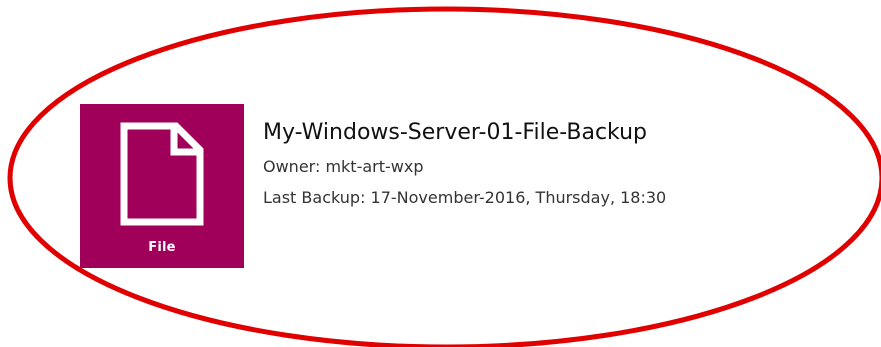  I want to click on backup-owner: Owner: mkt-art-wxp, so click(343, 166).